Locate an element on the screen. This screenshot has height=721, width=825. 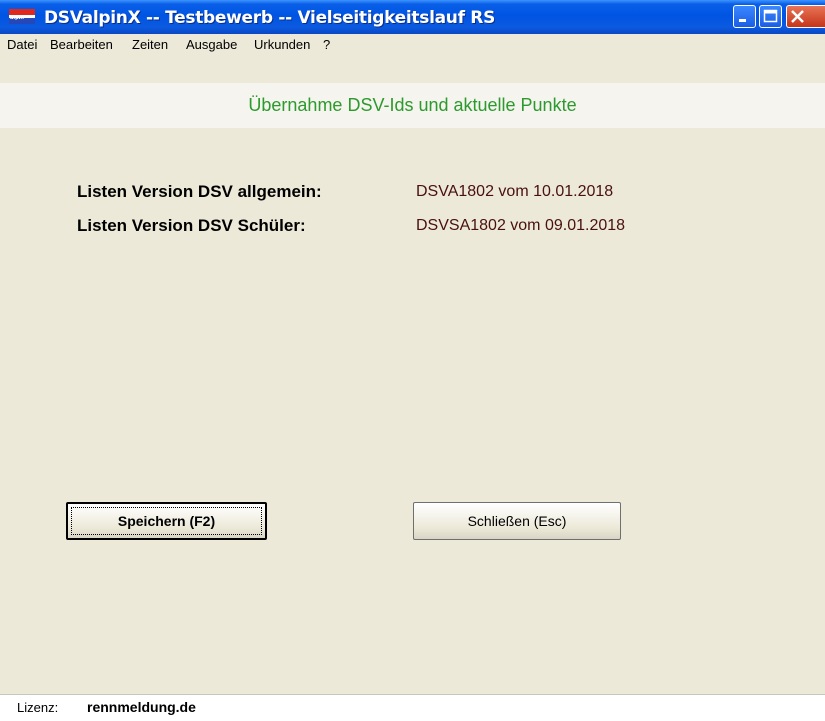
label-list-version-general: Listen Version DSV allgemein: is located at coordinates (199, 191).